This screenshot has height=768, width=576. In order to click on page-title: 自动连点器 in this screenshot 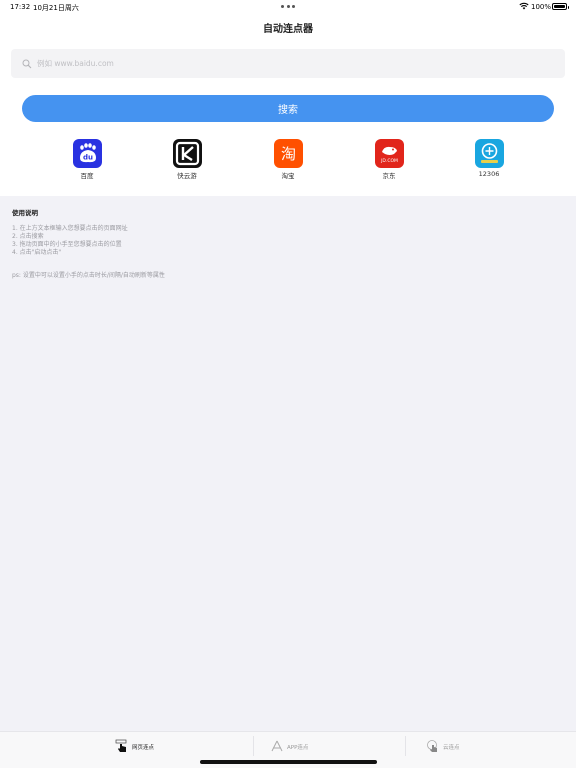, I will do `click(288, 29)`.